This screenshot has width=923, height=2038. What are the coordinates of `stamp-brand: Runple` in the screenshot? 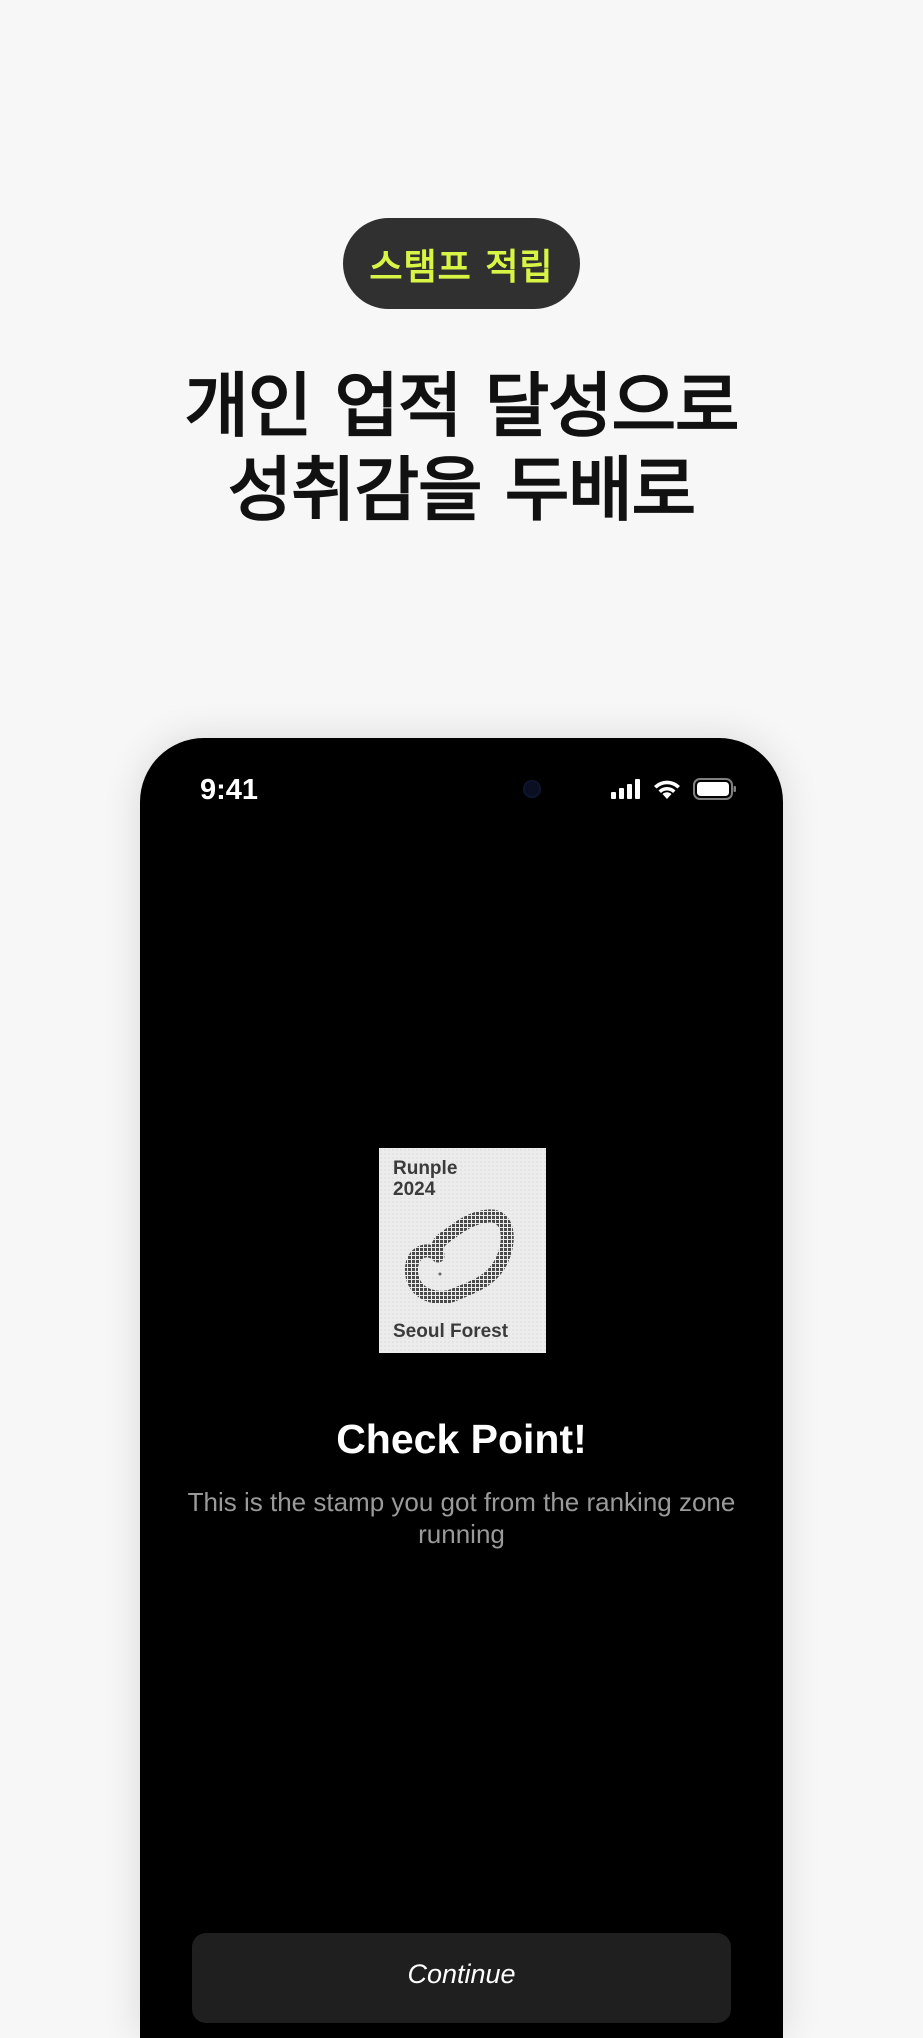 It's located at (425, 1168).